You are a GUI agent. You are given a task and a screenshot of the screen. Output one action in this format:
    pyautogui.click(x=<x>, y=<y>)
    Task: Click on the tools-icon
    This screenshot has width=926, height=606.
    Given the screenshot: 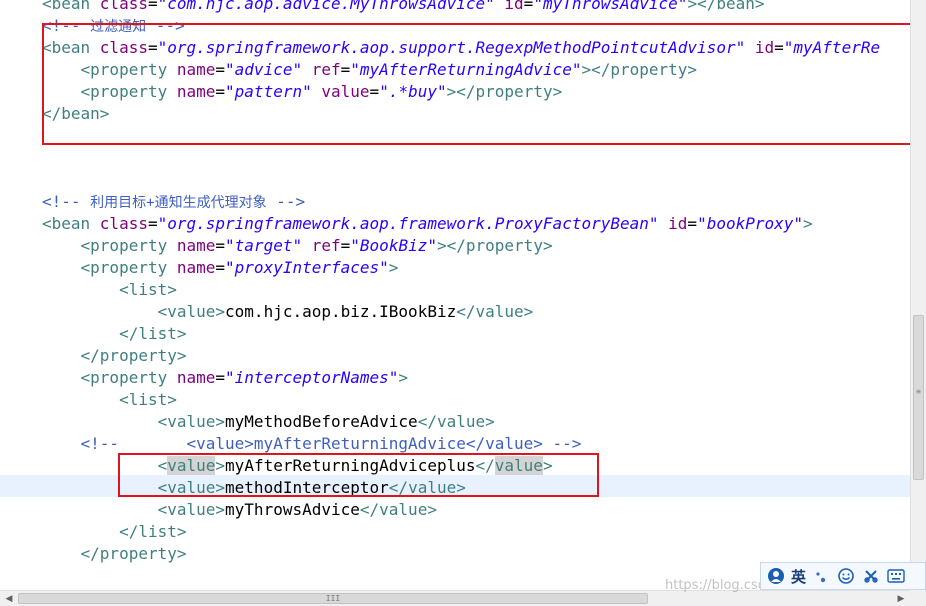 What is the action you would take?
    pyautogui.click(x=871, y=576)
    